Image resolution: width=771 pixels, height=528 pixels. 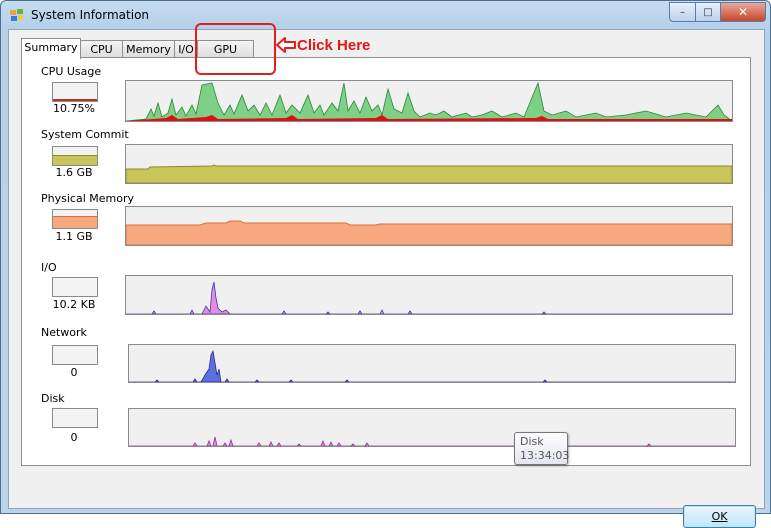 I want to click on minimize-button: –, so click(x=682, y=12).